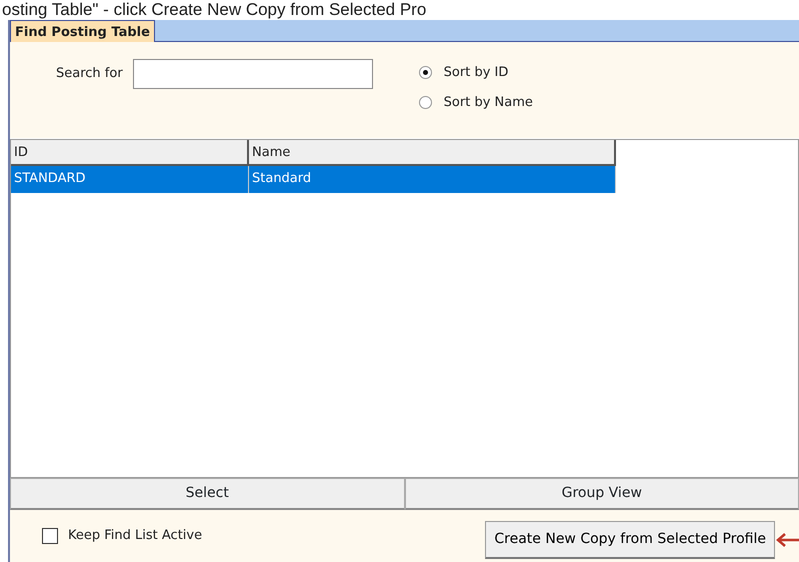 The height and width of the screenshot is (562, 799). I want to click on radio-label: Sort by ID, so click(476, 73).